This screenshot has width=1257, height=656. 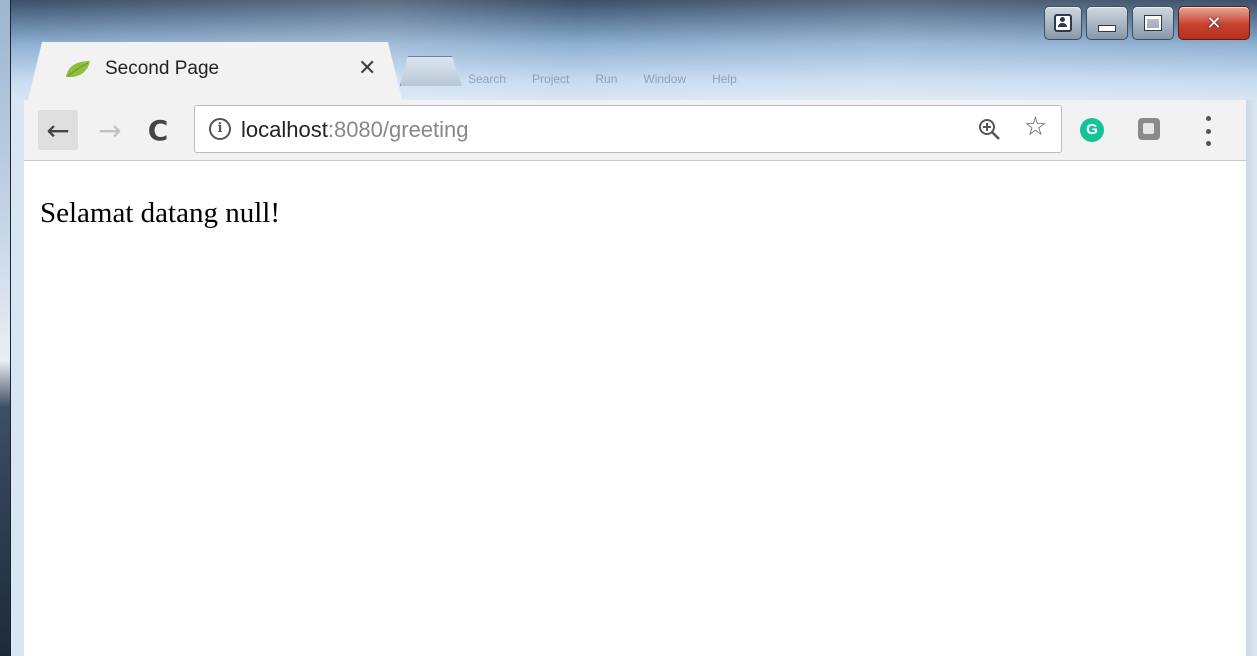 What do you see at coordinates (628, 129) in the screenshot?
I see `address-bar: i localhost:8080/greeting ☆` at bounding box center [628, 129].